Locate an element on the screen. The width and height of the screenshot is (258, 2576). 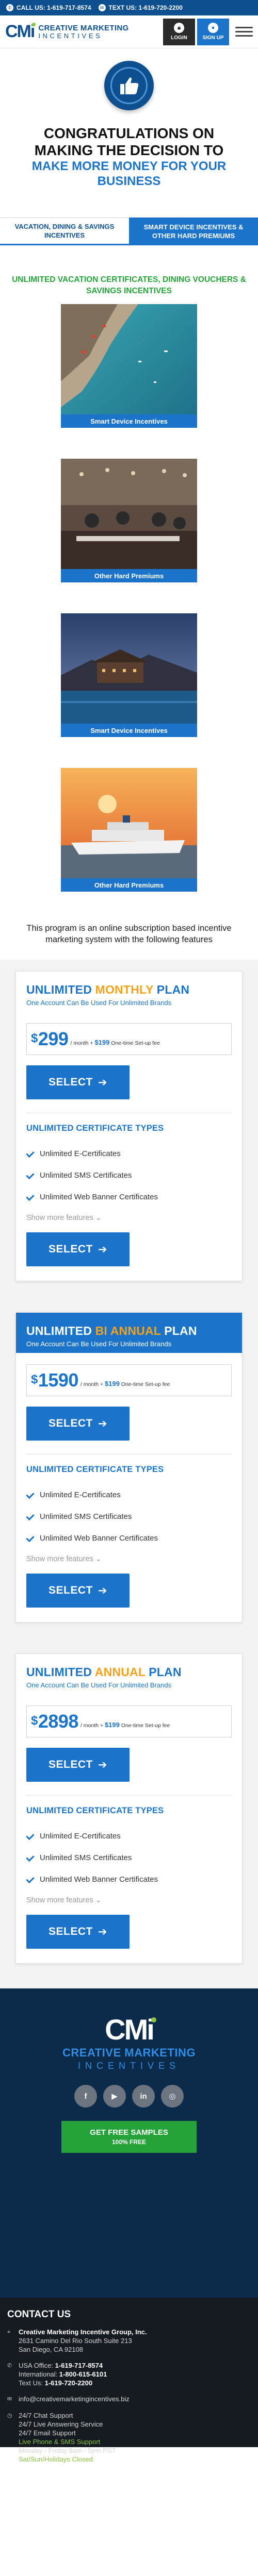
price-box: $2898 / month + $199 One-time Set-up fee is located at coordinates (129, 1721).